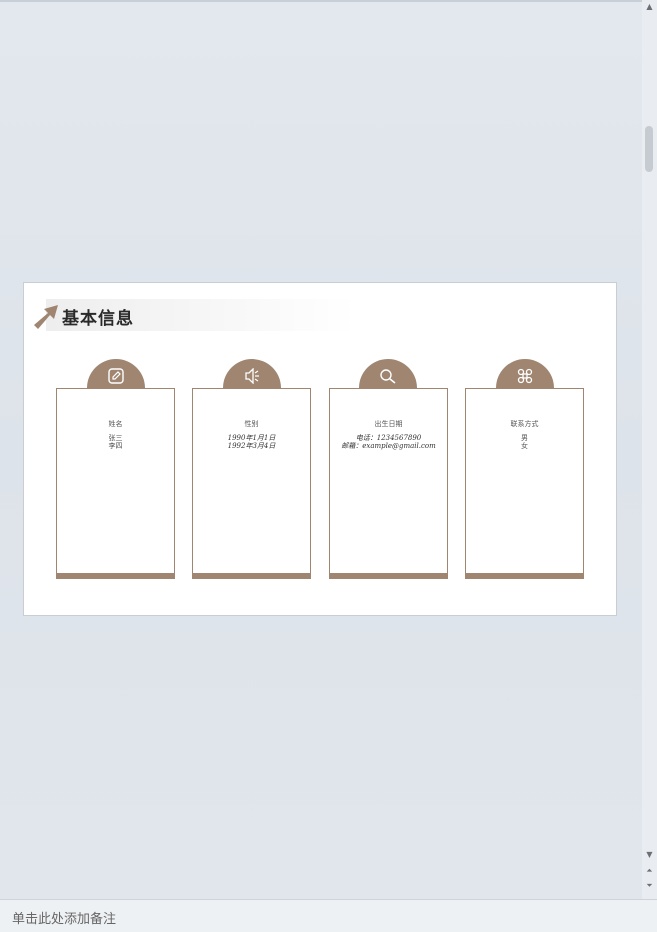  I want to click on card-line: 邮箱：example@gmail.com, so click(388, 446).